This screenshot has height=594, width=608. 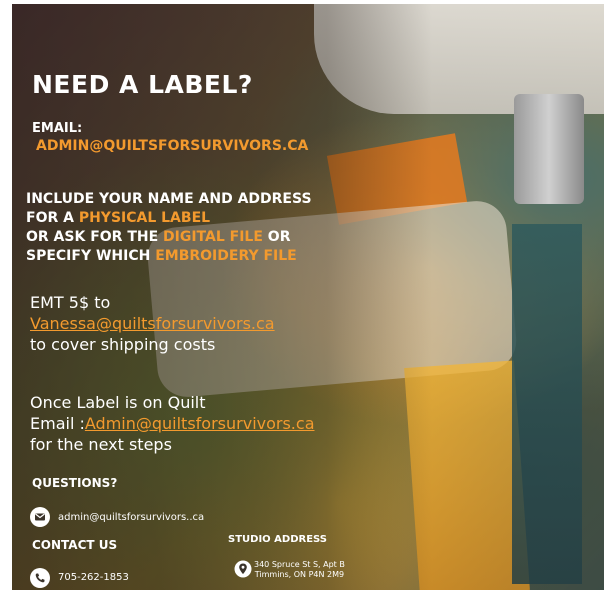 I want to click on teal-fabric-strip, so click(x=547, y=404).